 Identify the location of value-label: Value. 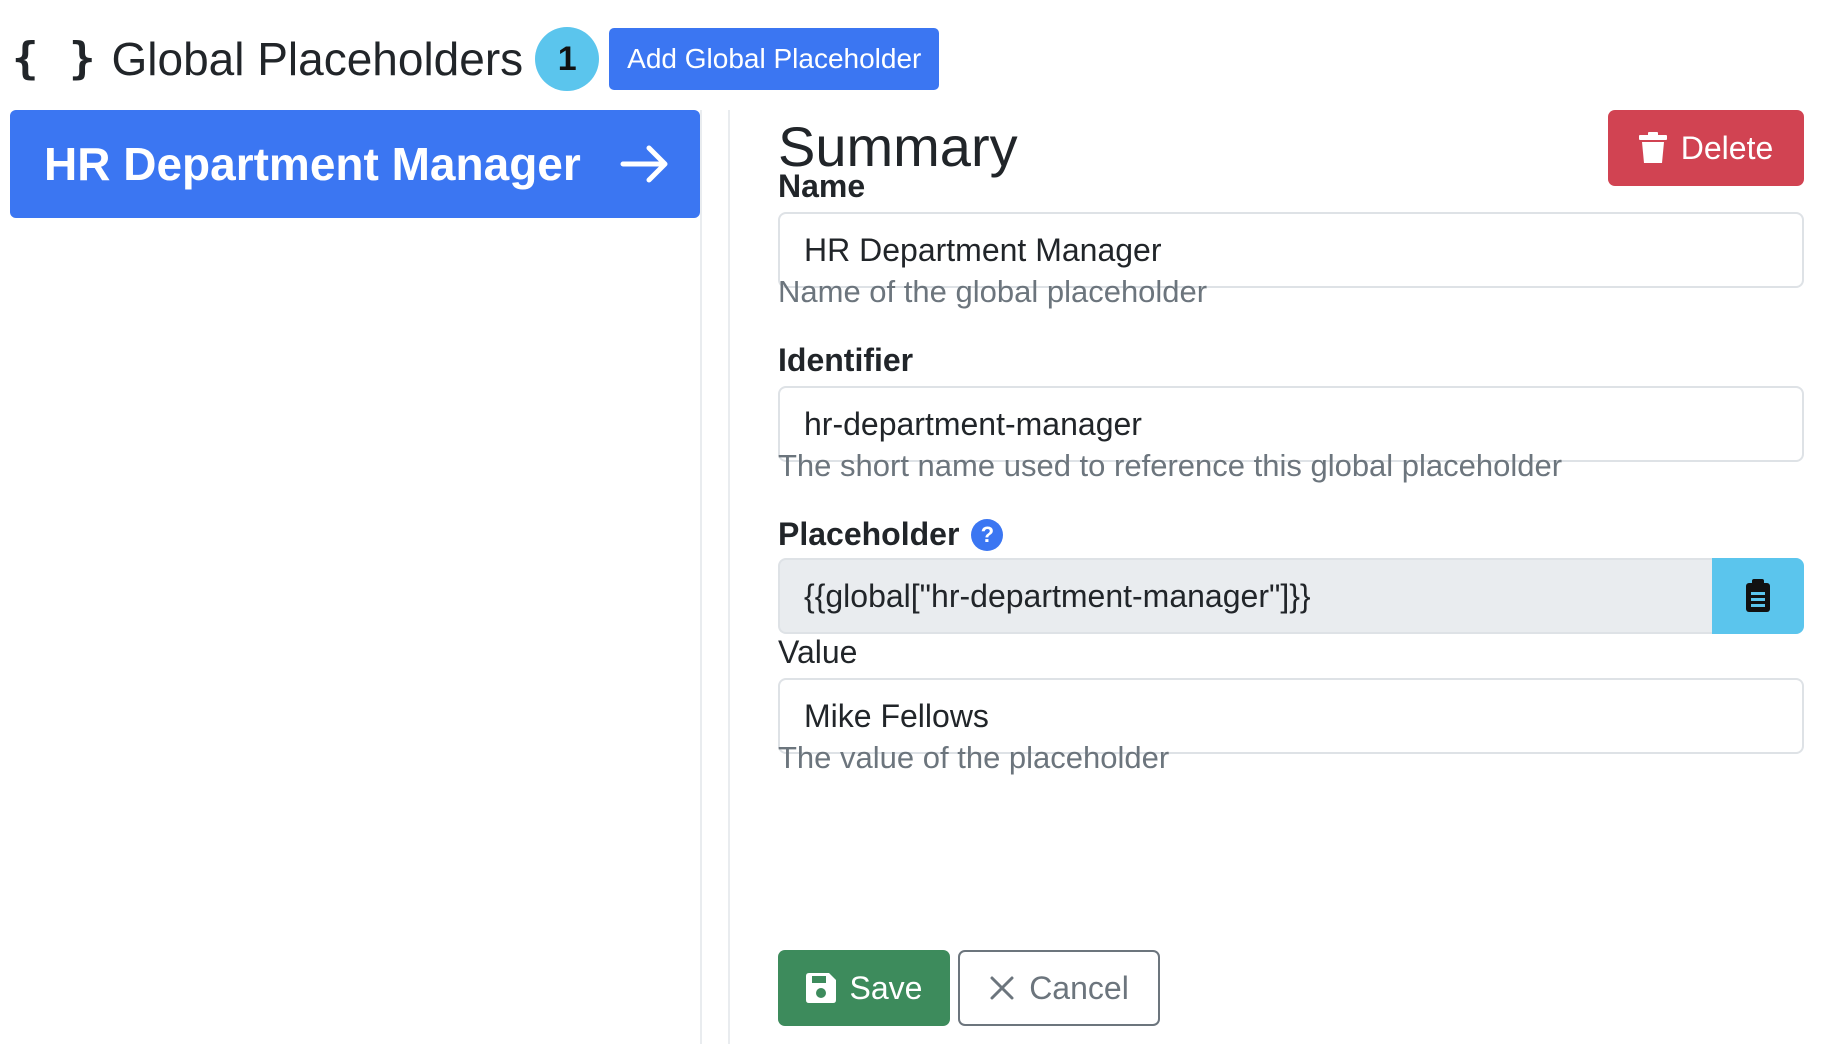
(818, 652).